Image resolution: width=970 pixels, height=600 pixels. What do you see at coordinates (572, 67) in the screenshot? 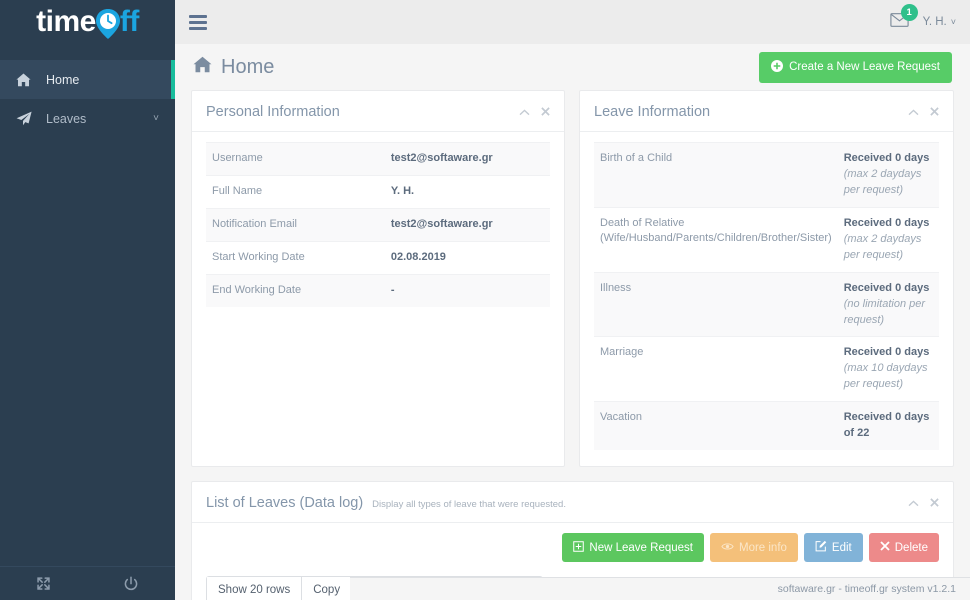
I see `page-header: Home Create a New Leave Request` at bounding box center [572, 67].